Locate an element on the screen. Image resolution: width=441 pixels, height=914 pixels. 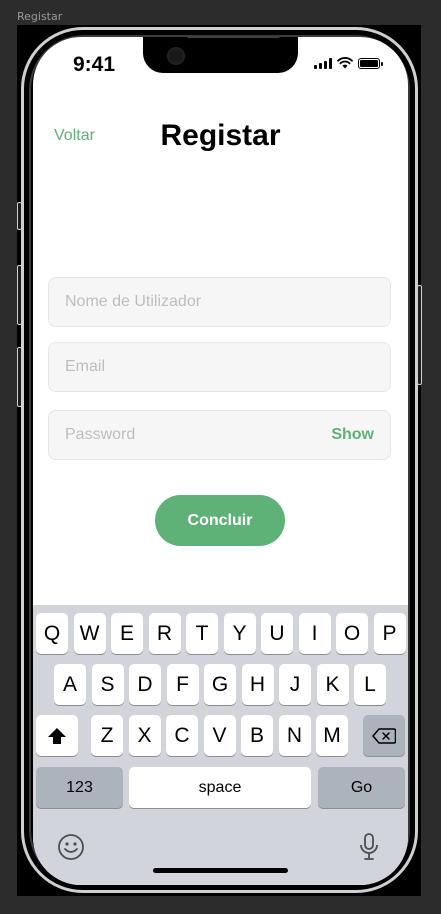
key-i: I is located at coordinates (314, 633).